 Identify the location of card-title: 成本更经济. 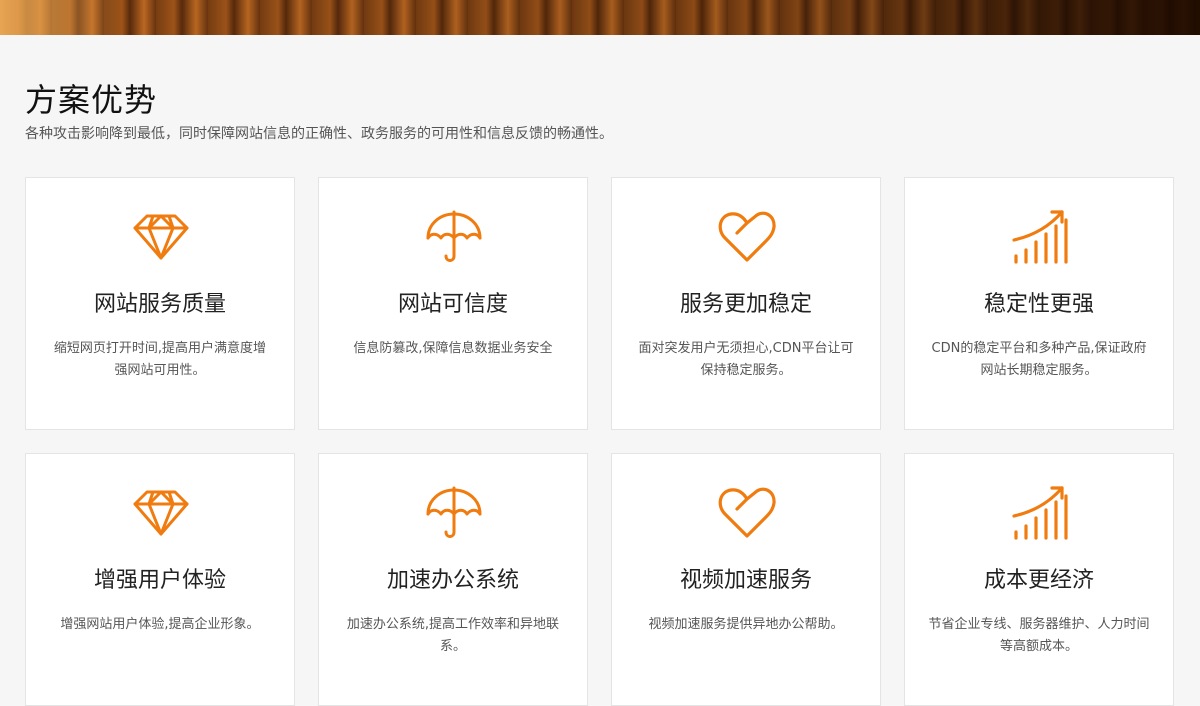
(1038, 580).